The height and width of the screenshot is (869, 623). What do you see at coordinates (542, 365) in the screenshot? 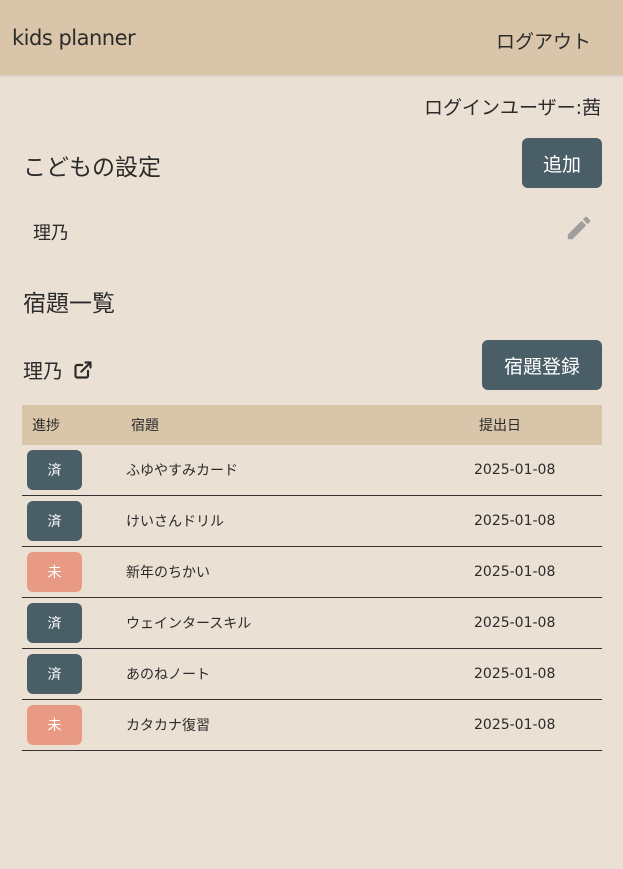
I see `register-homework-button: 宿題登録` at bounding box center [542, 365].